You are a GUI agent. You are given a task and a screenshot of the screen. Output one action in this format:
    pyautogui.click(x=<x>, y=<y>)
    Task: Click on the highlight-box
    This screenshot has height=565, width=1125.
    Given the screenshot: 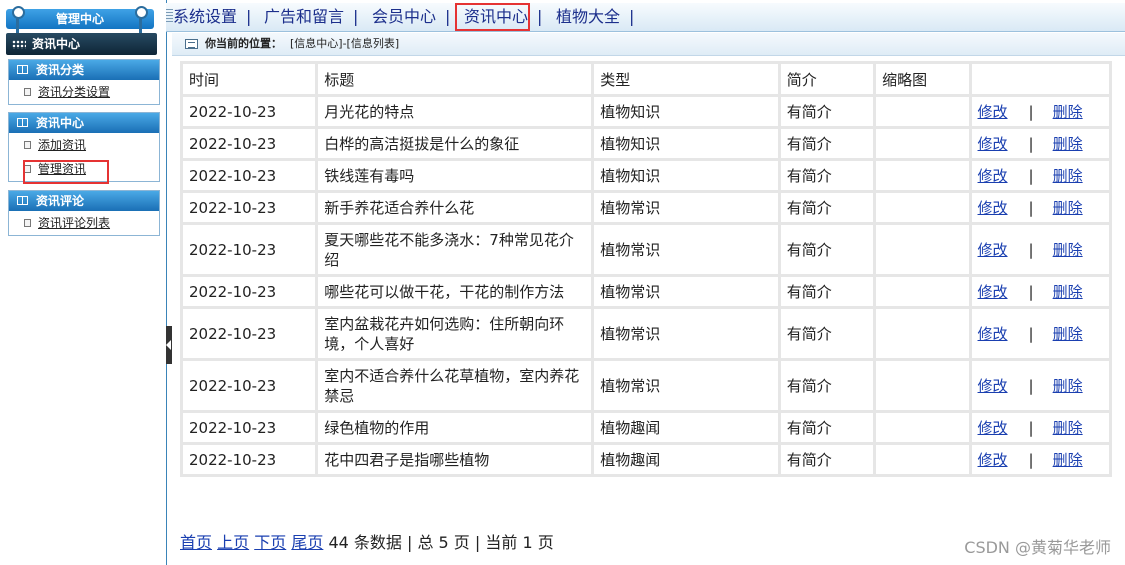 What is the action you would take?
    pyautogui.click(x=66, y=172)
    